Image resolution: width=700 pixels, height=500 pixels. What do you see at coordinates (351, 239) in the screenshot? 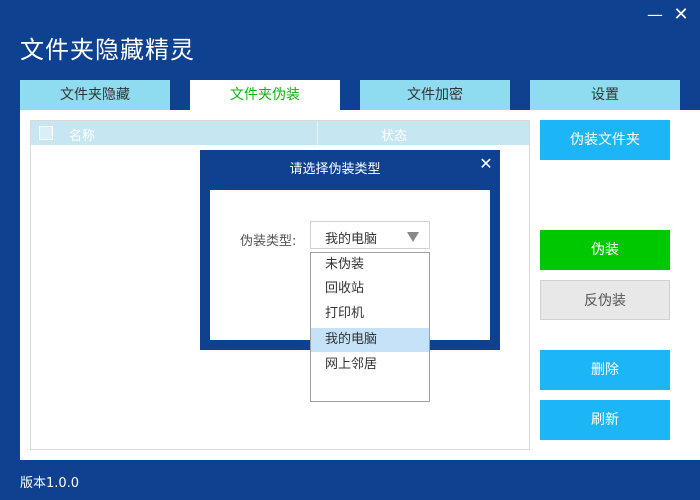
I see `select-value: 我的电脑` at bounding box center [351, 239].